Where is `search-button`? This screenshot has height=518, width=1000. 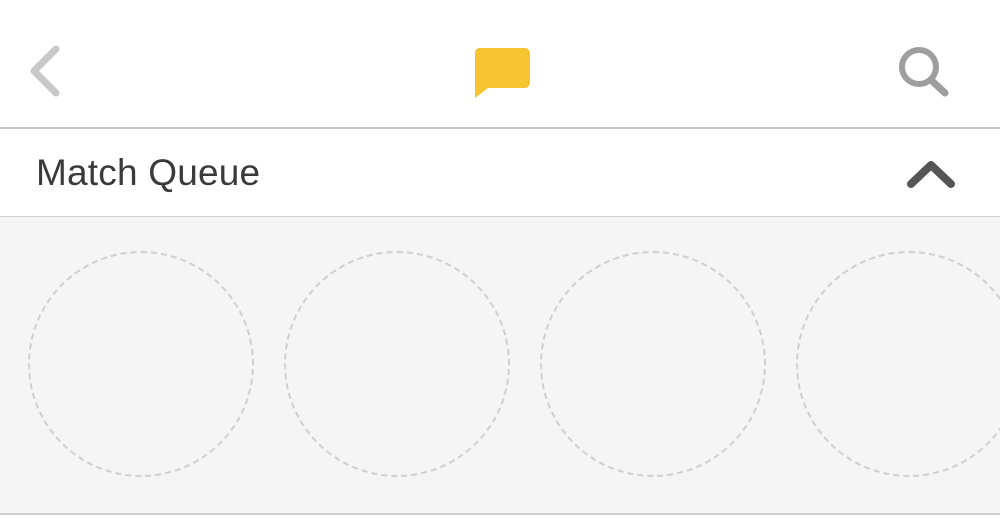
search-button is located at coordinates (923, 71).